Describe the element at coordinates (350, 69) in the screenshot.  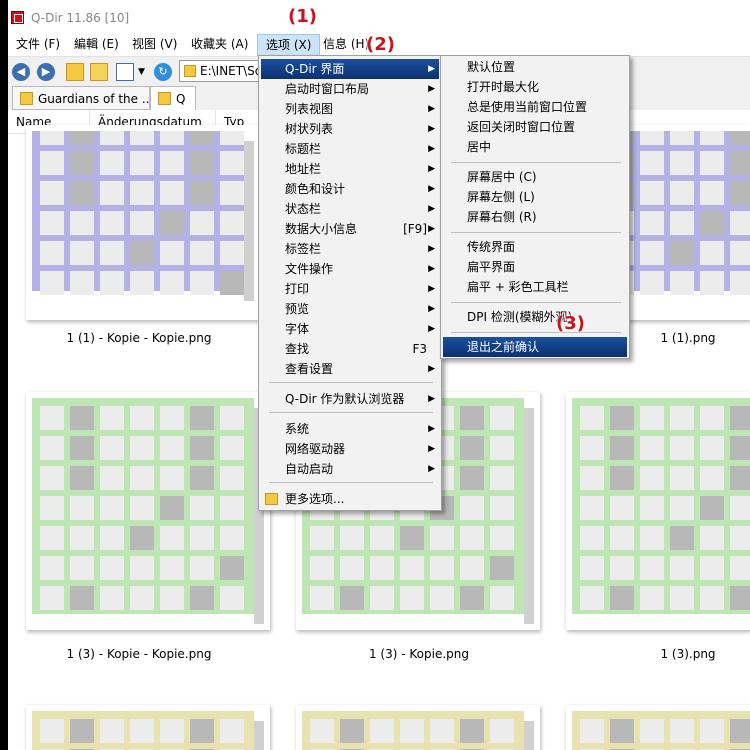
I see `options-menu-item: Q-Dir 界面 ▶` at that location.